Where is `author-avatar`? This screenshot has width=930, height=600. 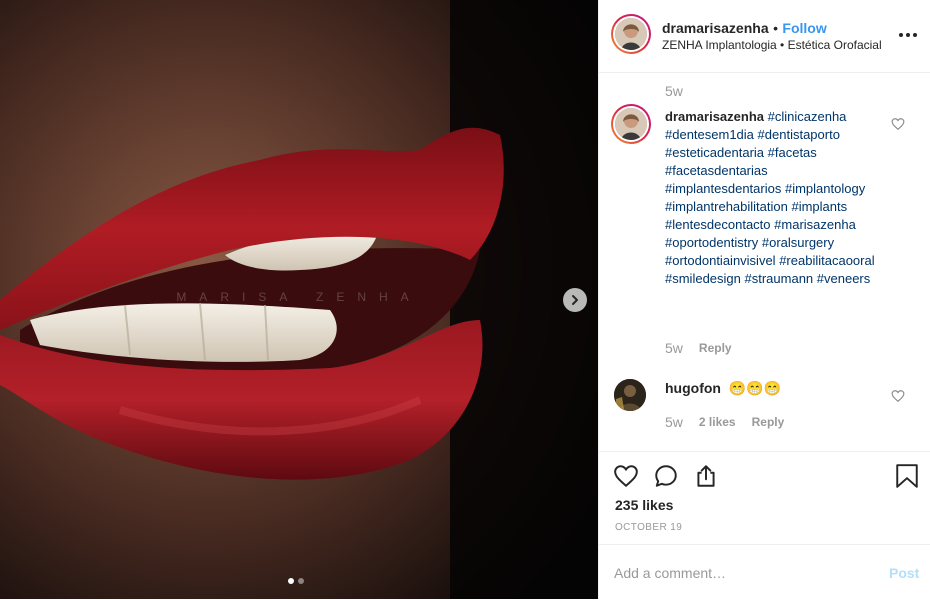
author-avatar is located at coordinates (631, 34).